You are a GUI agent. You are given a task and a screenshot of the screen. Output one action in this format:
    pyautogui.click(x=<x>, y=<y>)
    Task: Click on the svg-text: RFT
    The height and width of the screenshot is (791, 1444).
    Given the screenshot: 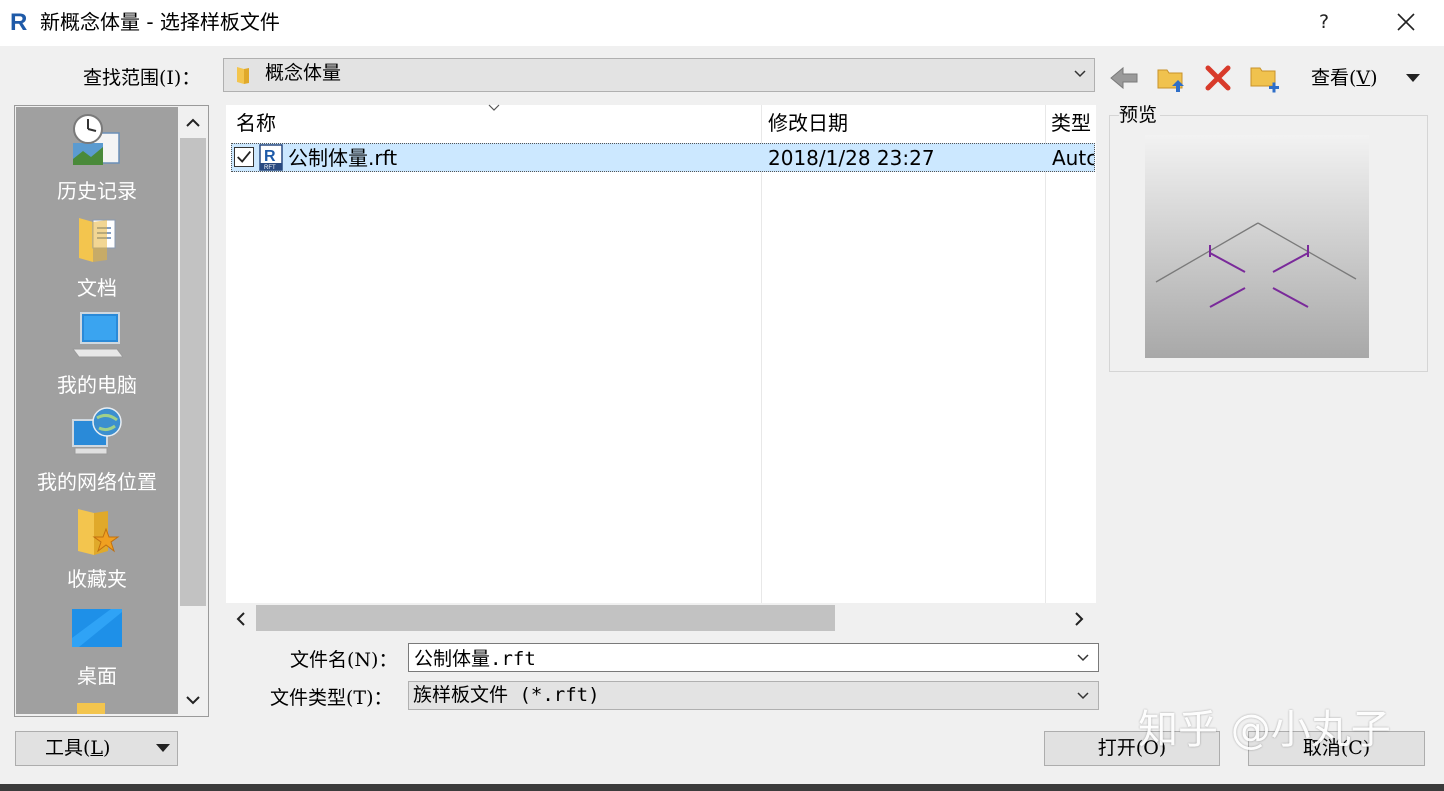 What is the action you would take?
    pyautogui.click(x=270, y=168)
    